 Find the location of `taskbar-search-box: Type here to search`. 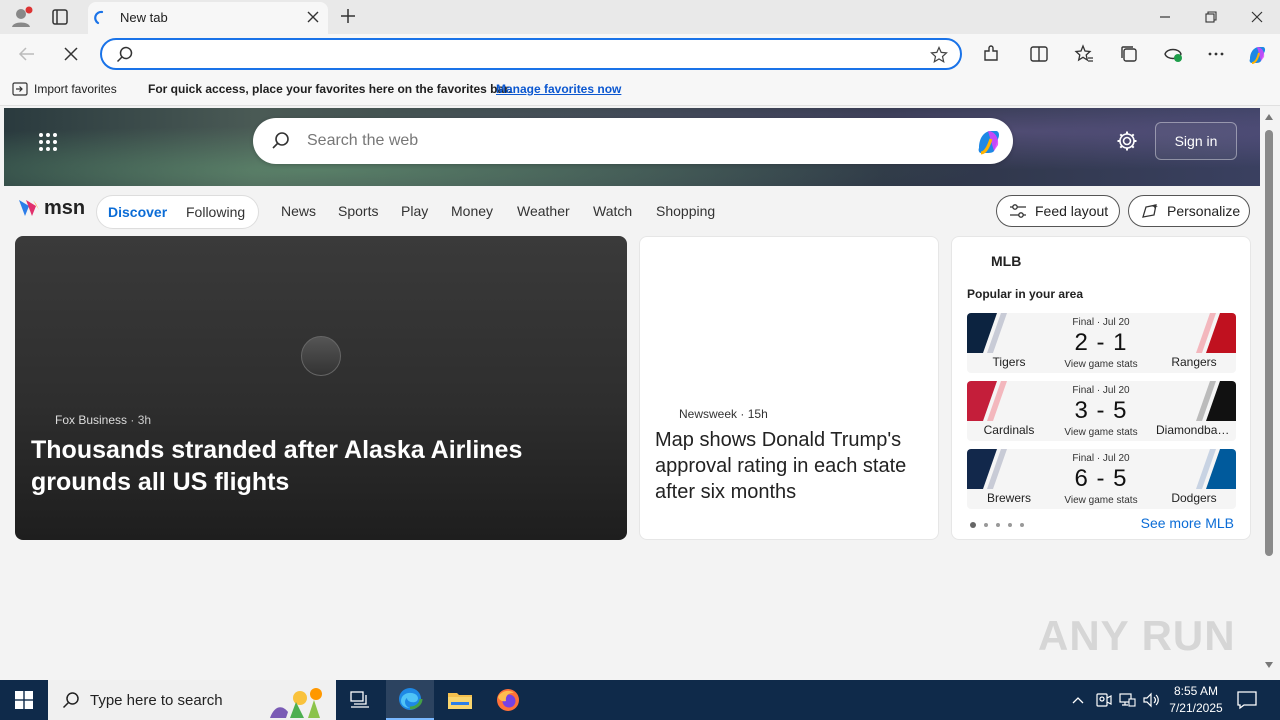

taskbar-search-box: Type here to search is located at coordinates (192, 700).